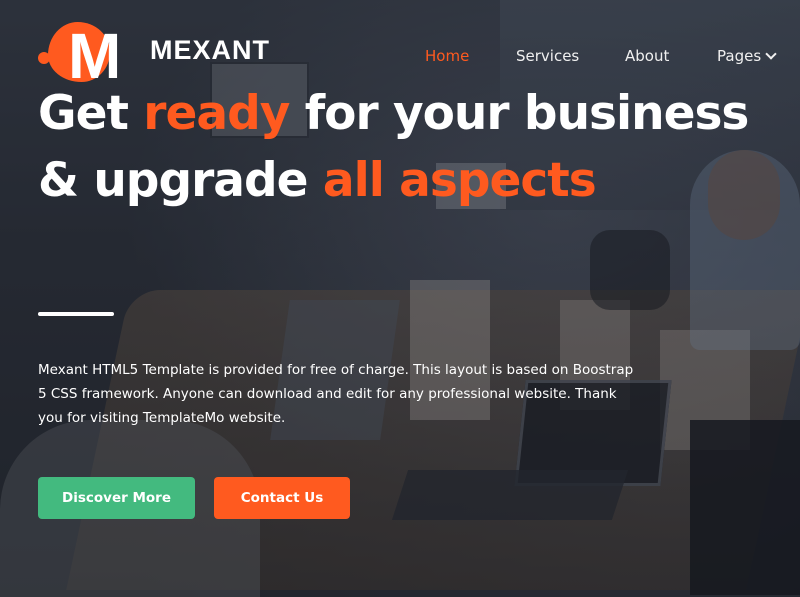 This screenshot has height=597, width=800. I want to click on headline-part: Get, so click(91, 113).